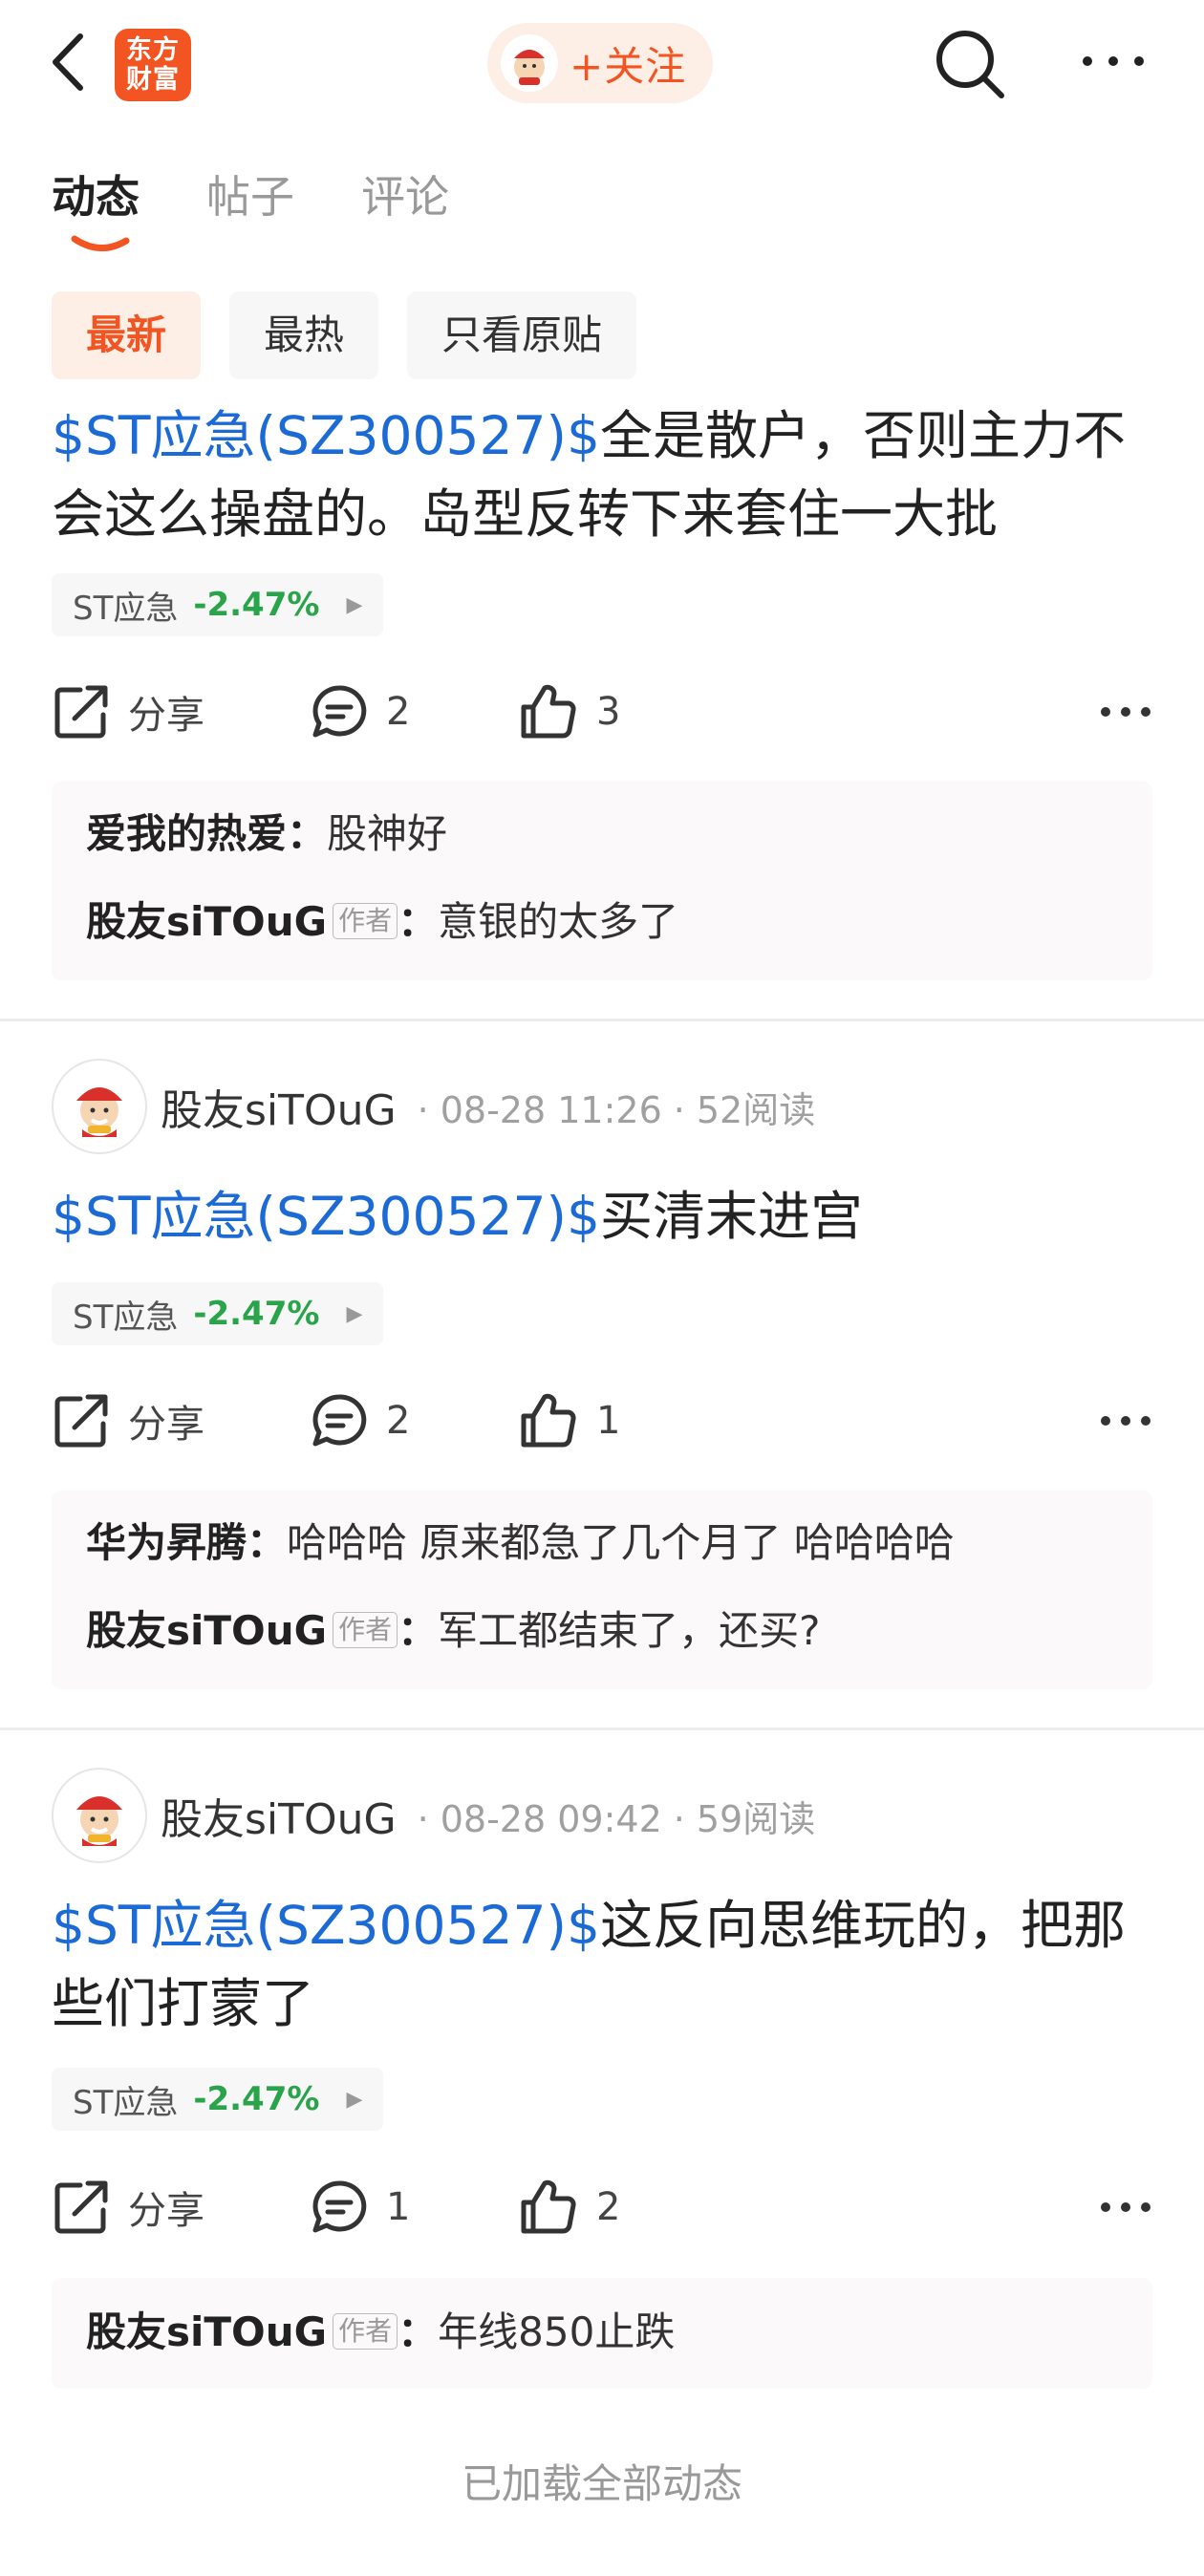 Image resolution: width=1204 pixels, height=2576 pixels. I want to click on comment-text: 股神好, so click(388, 833).